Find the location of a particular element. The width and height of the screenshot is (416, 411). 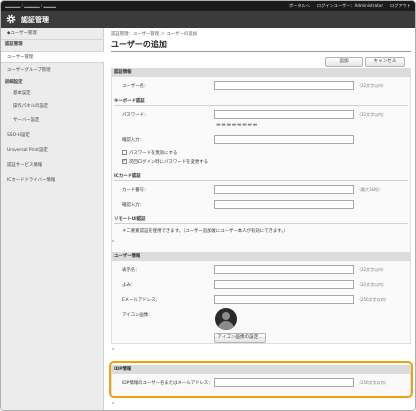

card-confirm-input is located at coordinates (284, 204).